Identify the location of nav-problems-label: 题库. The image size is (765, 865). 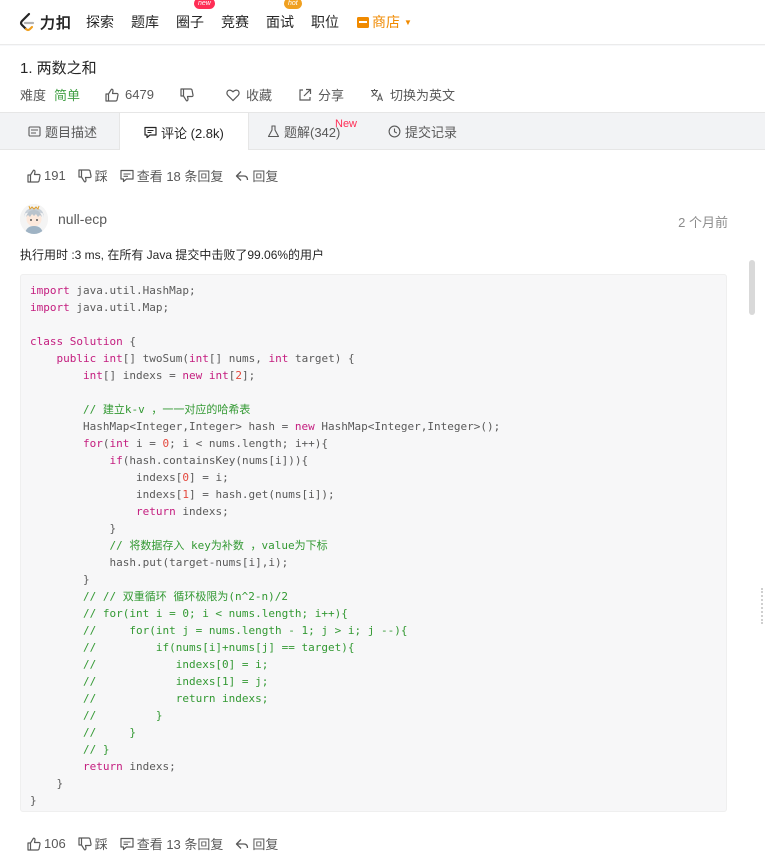
(145, 22).